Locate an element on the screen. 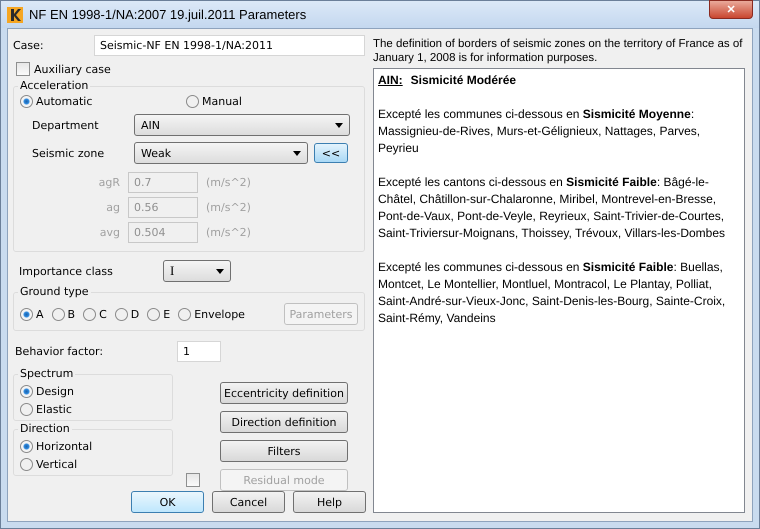  checkbox is located at coordinates (23, 69).